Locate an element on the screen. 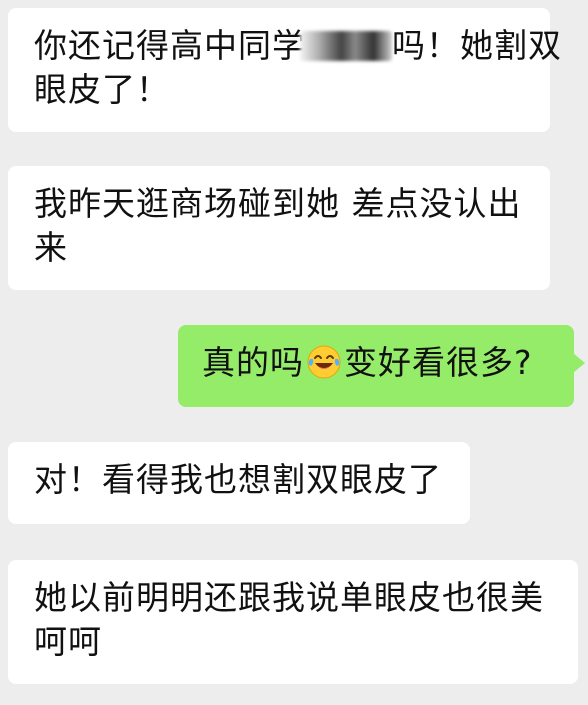  message-bubble-outgoing: 真的吗 变好看很多? is located at coordinates (381, 366).